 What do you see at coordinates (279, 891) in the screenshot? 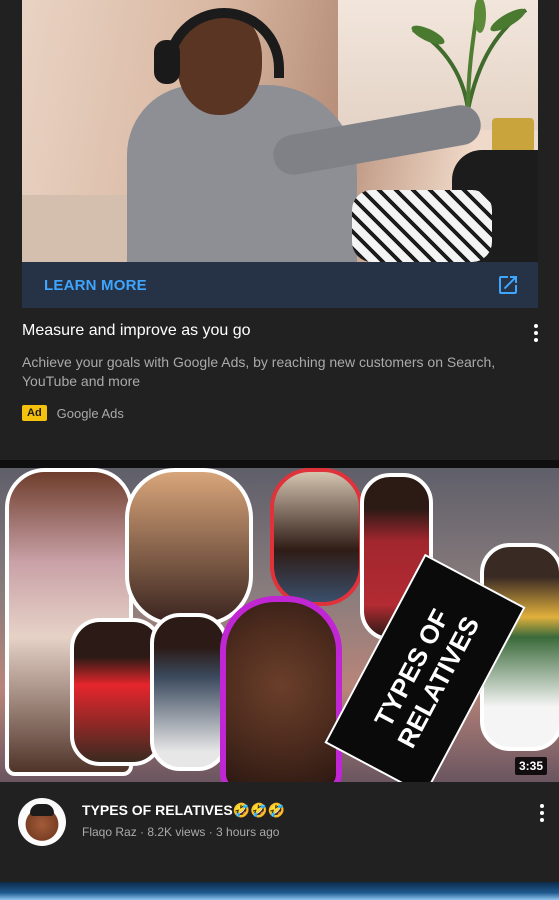
I see `next-video-thumbnail` at bounding box center [279, 891].